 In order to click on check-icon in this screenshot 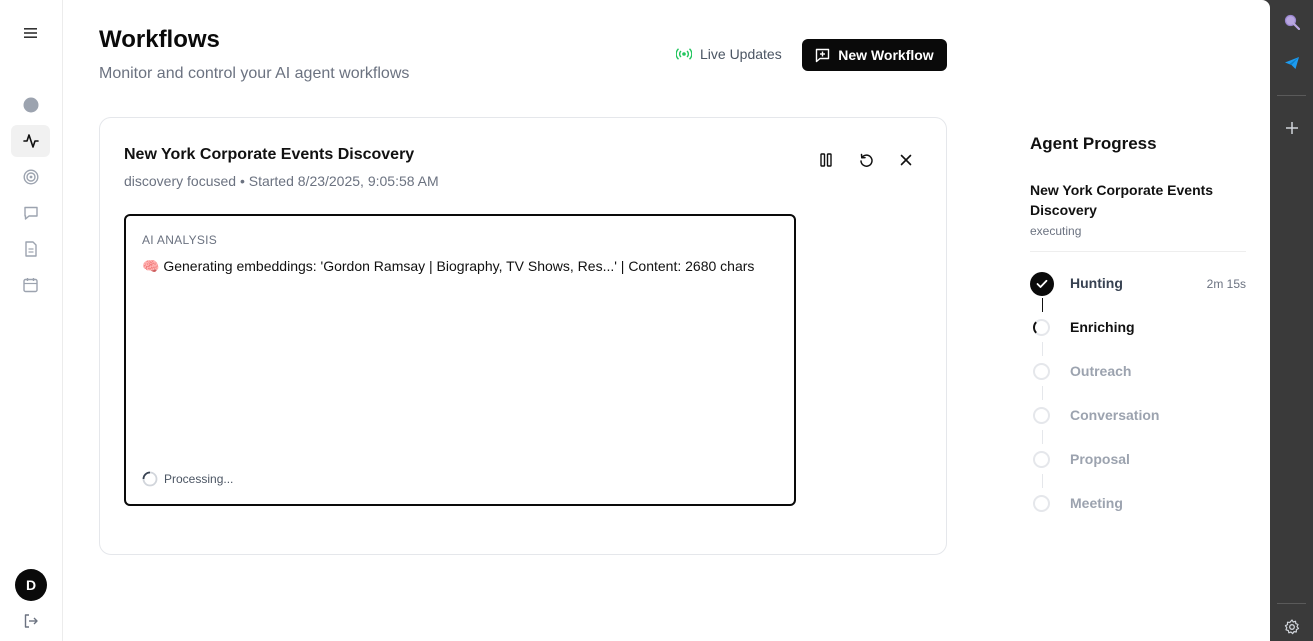, I will do `click(1042, 283)`.